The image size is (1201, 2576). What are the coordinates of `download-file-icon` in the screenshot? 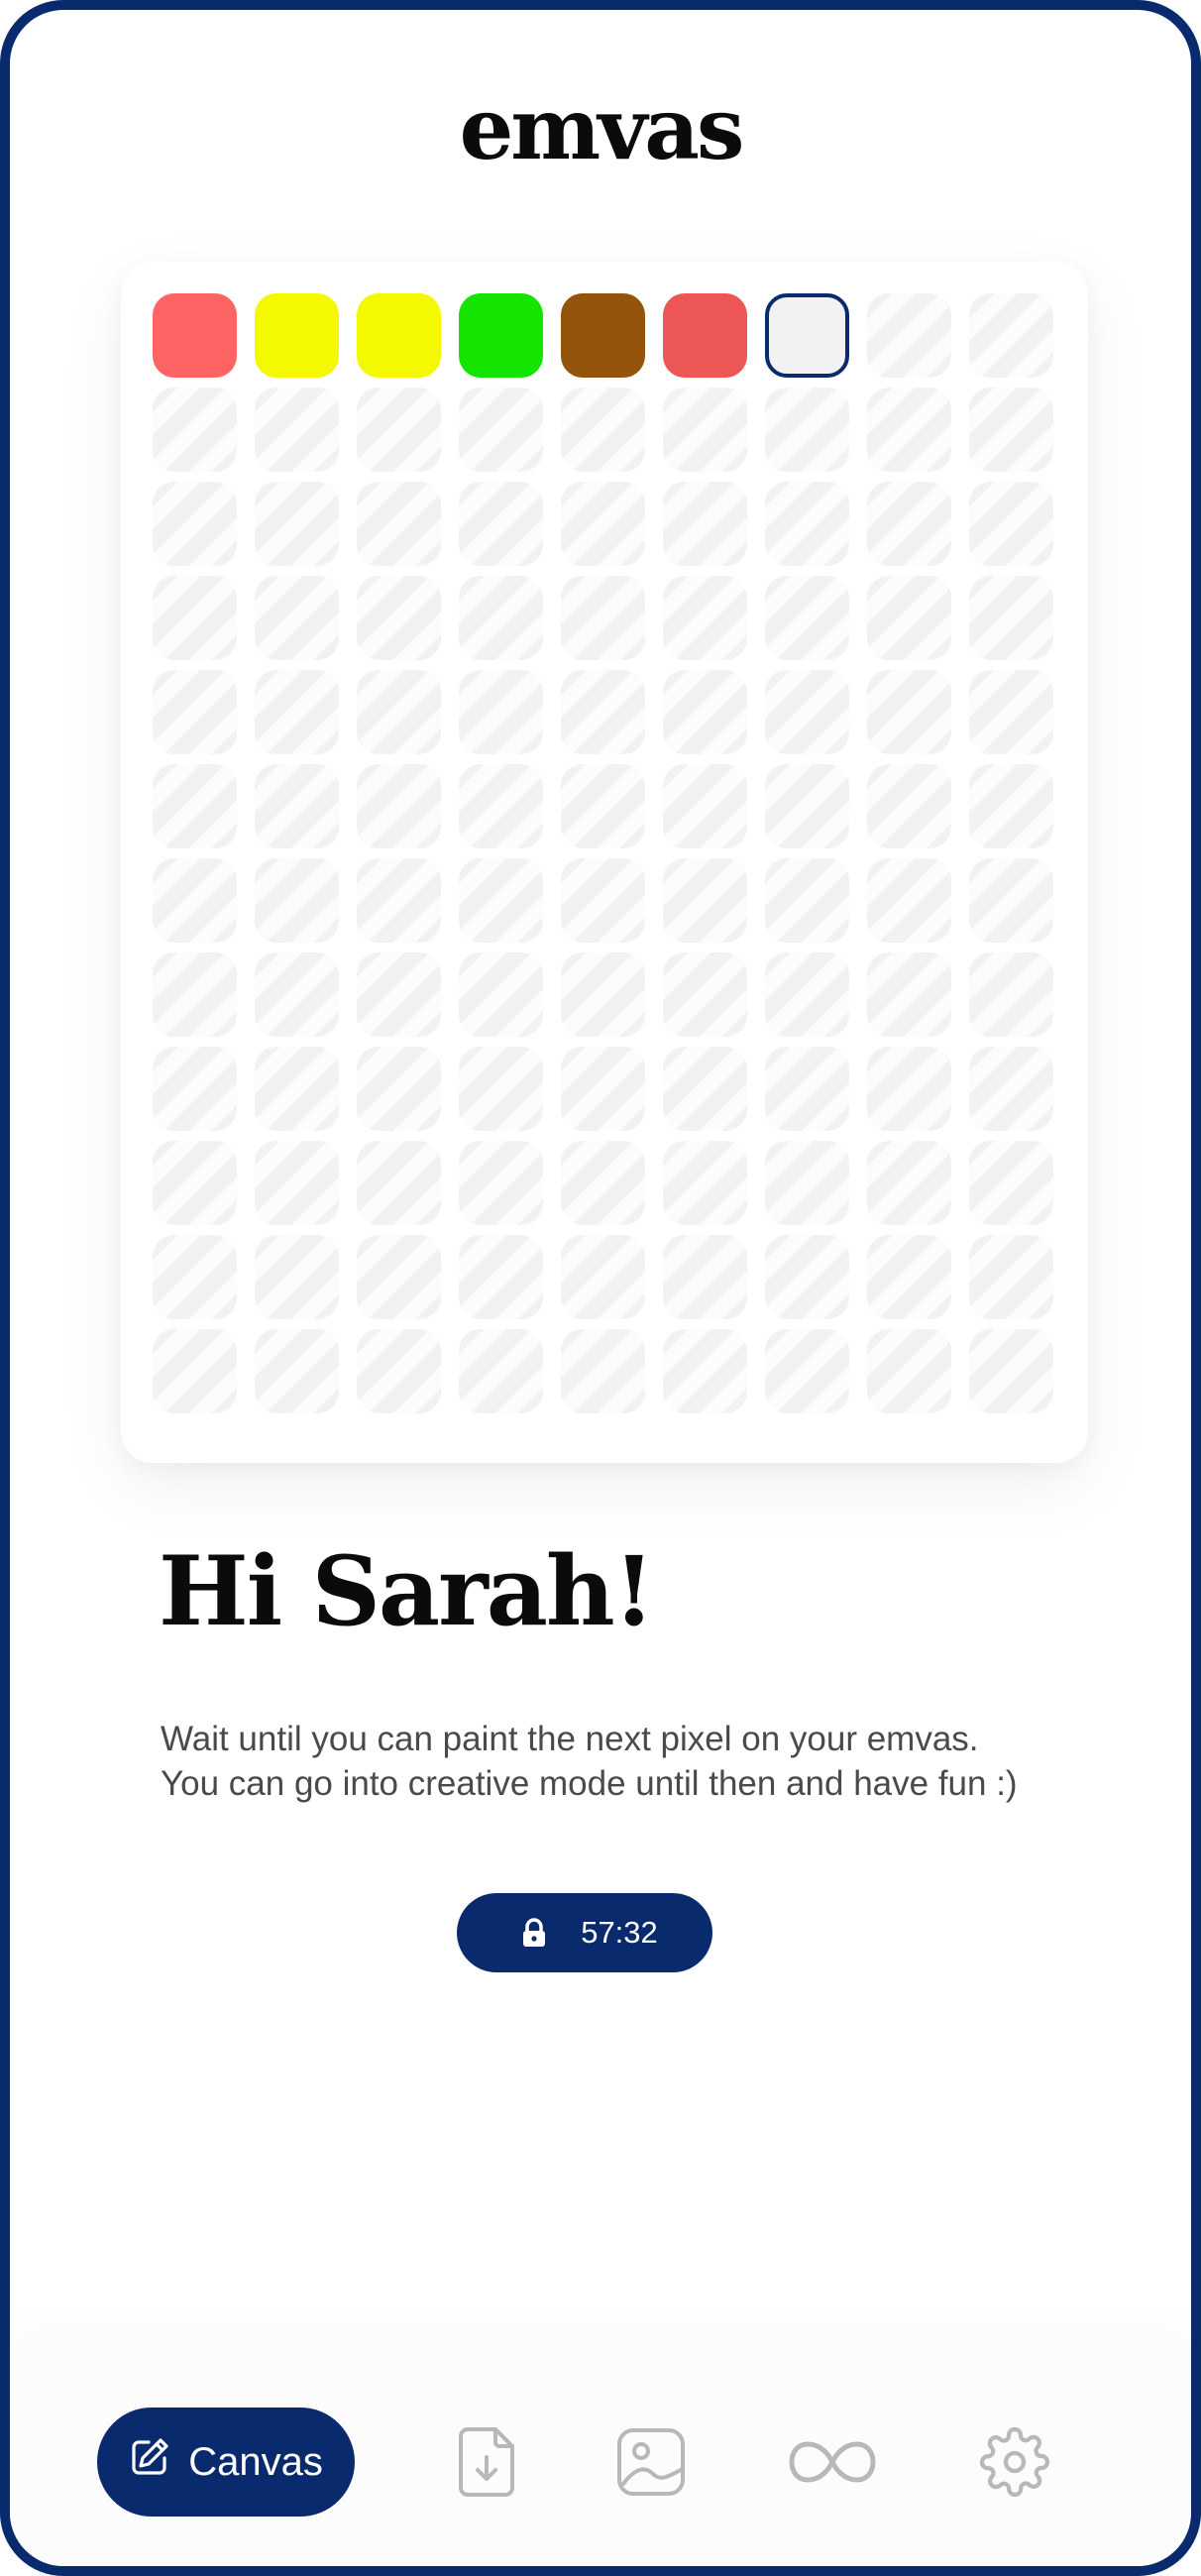 It's located at (486, 2462).